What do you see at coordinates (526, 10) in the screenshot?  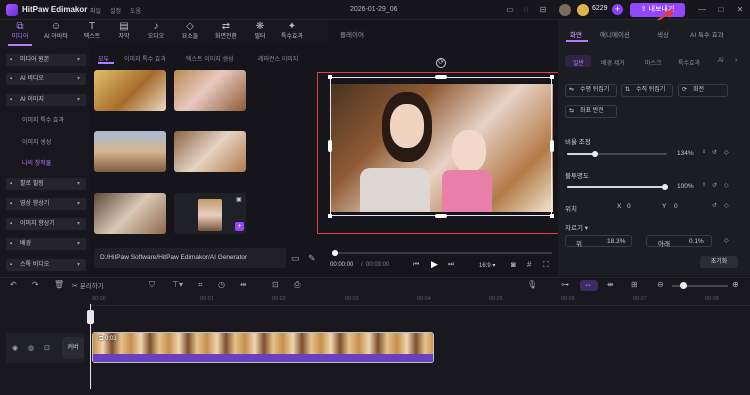 I see `support-icon: ◌` at bounding box center [526, 10].